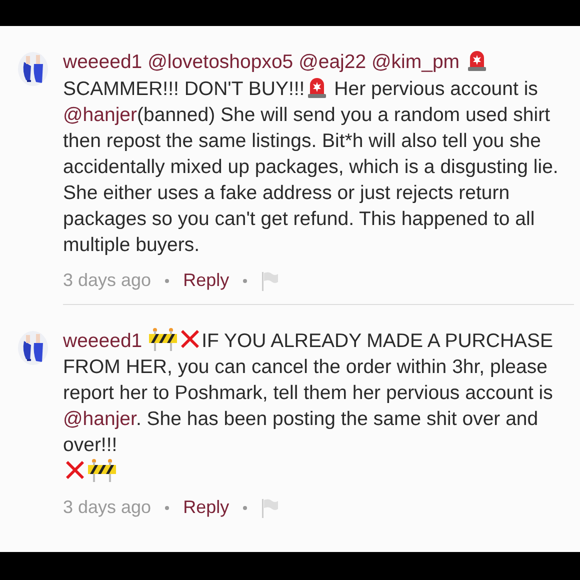 Image resolution: width=580 pixels, height=580 pixels. I want to click on mention-link: @lovetoshopxo5, so click(221, 62).